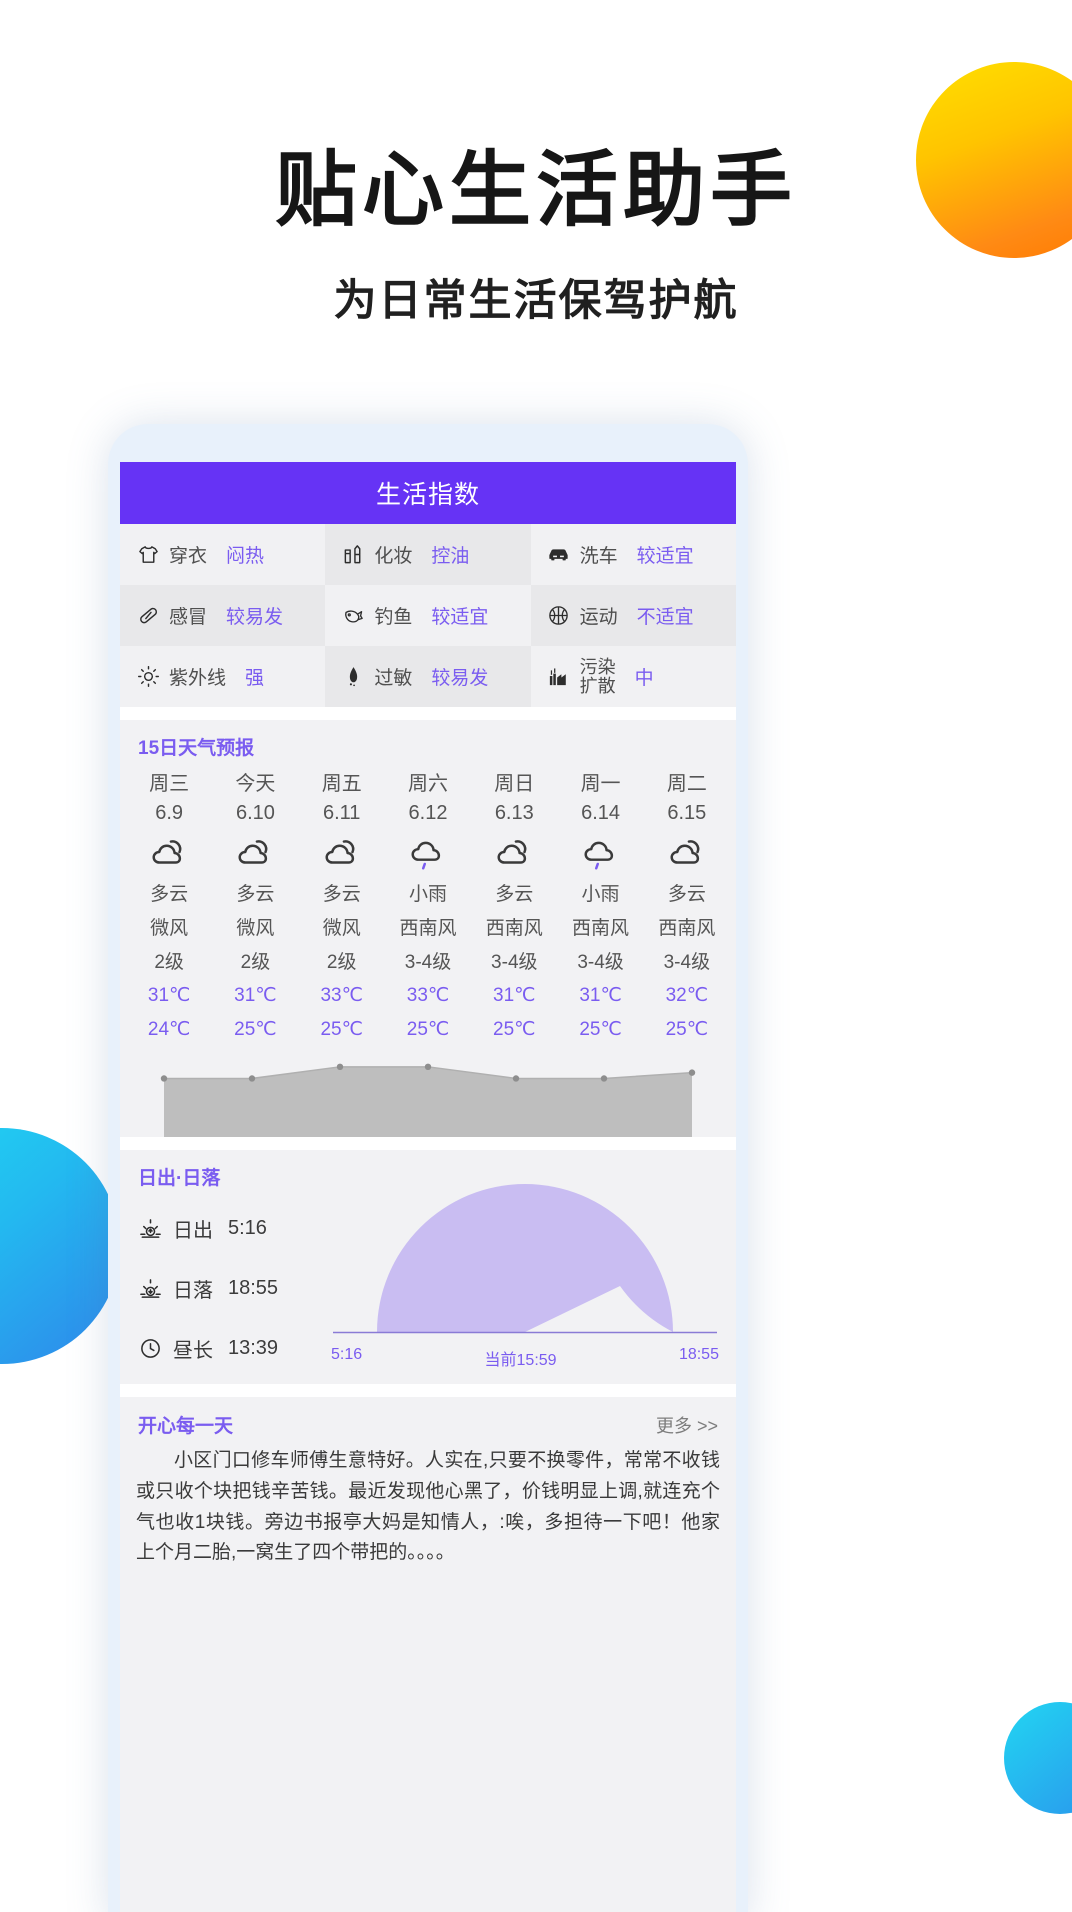 Image resolution: width=1072 pixels, height=1912 pixels. I want to click on forecast-day-column: 周二 6.15 多云 西南风 3-4级 32℃ 25℃, so click(687, 907).